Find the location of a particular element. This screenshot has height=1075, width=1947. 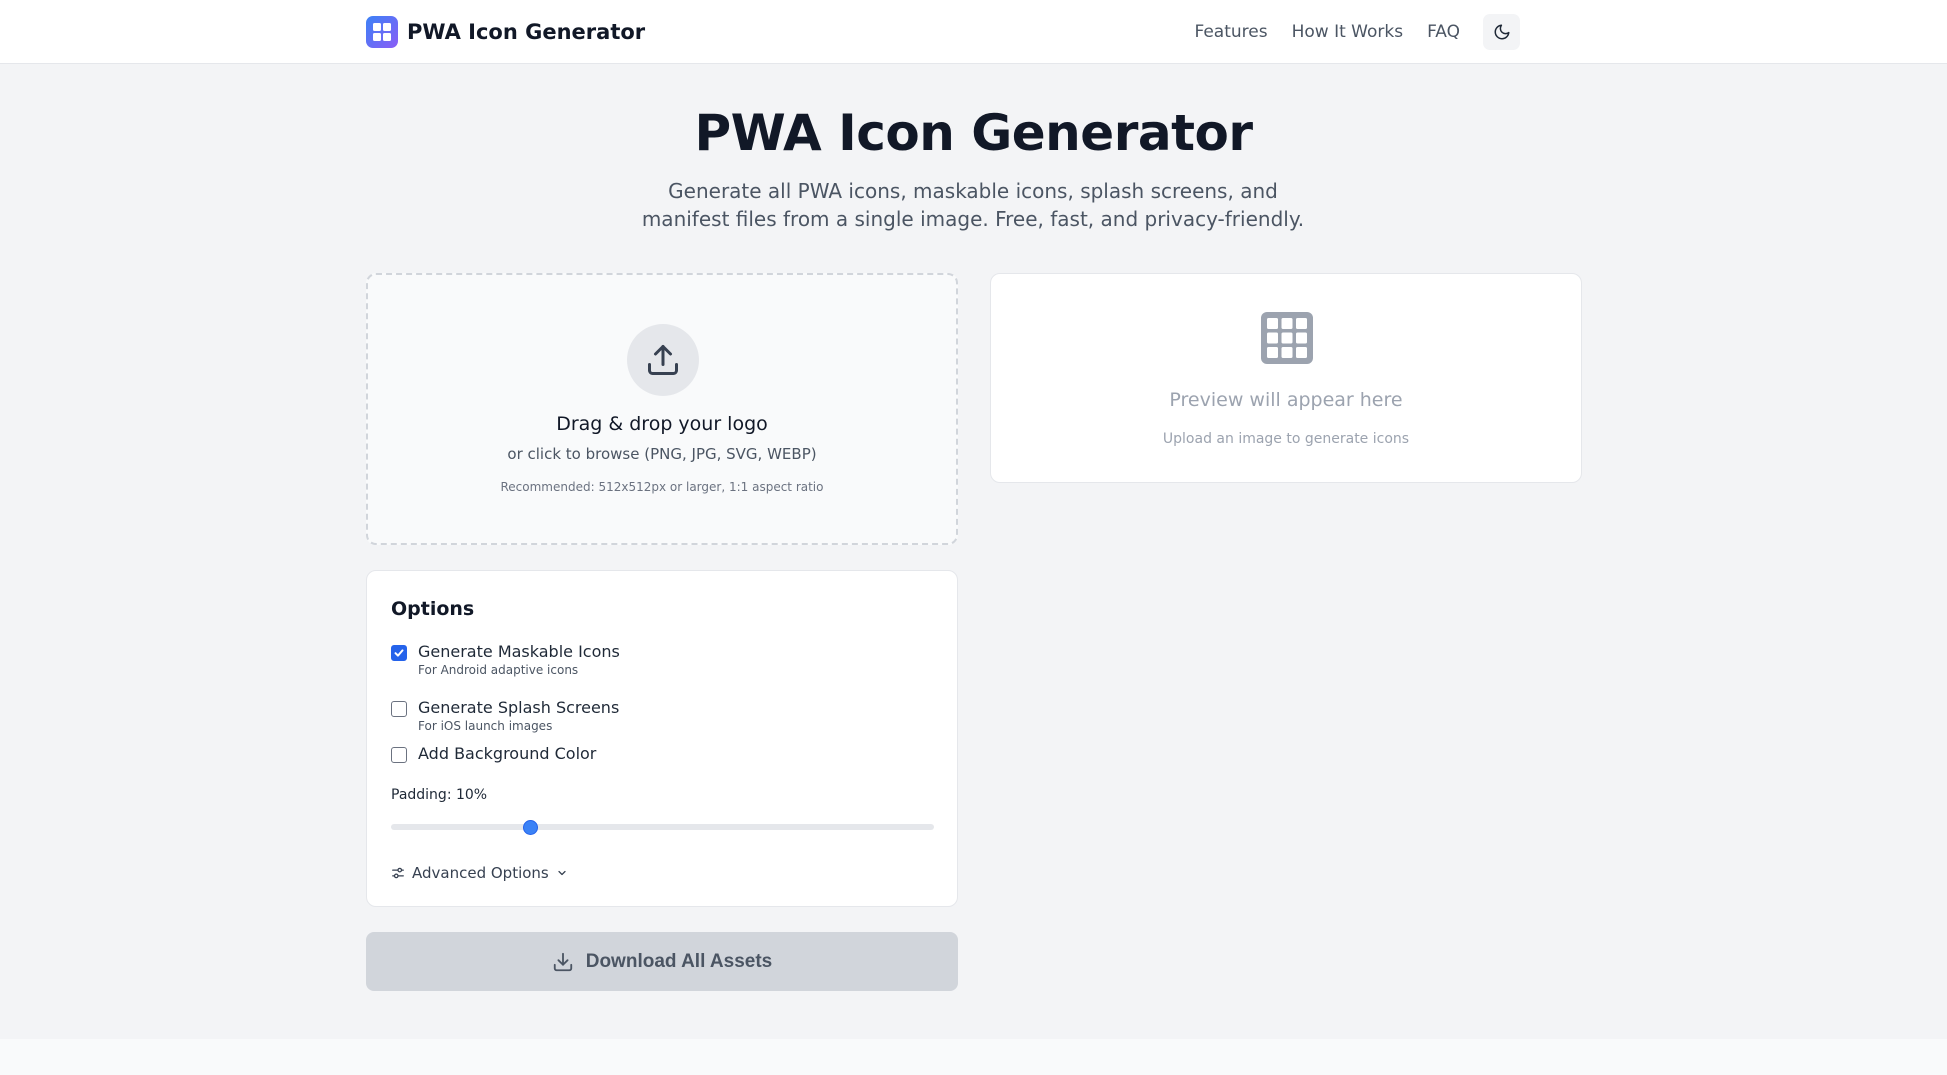

nav-link-faq: FAQ is located at coordinates (1443, 32).